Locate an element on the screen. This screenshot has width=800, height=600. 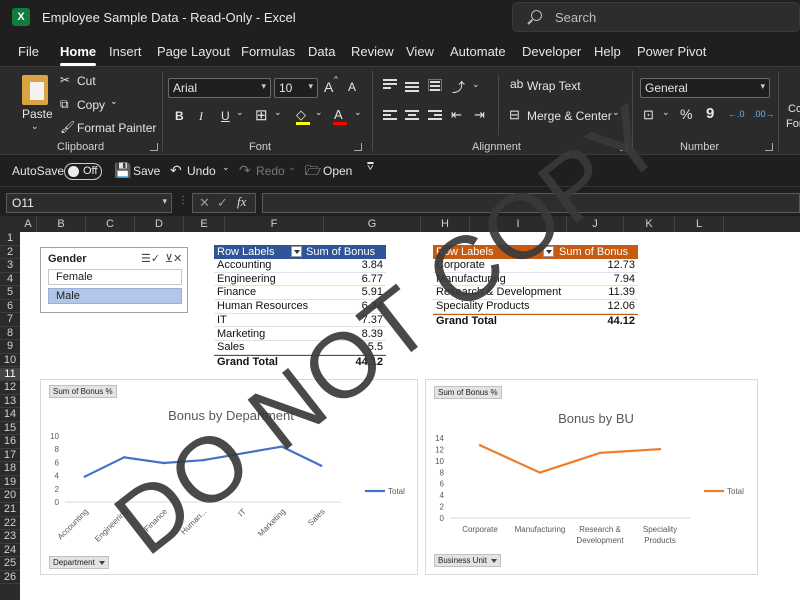
row-header: 2 is located at coordinates (10, 253).